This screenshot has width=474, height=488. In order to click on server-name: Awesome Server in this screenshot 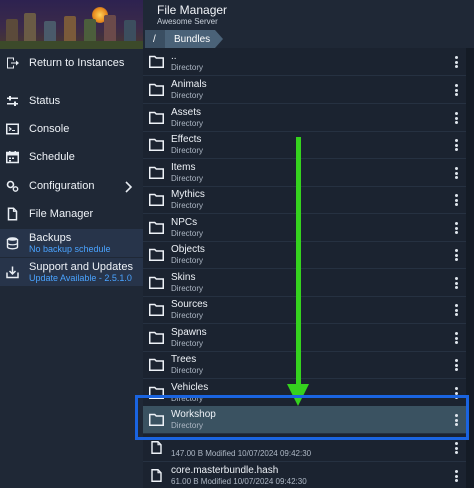, I will do `click(187, 21)`.